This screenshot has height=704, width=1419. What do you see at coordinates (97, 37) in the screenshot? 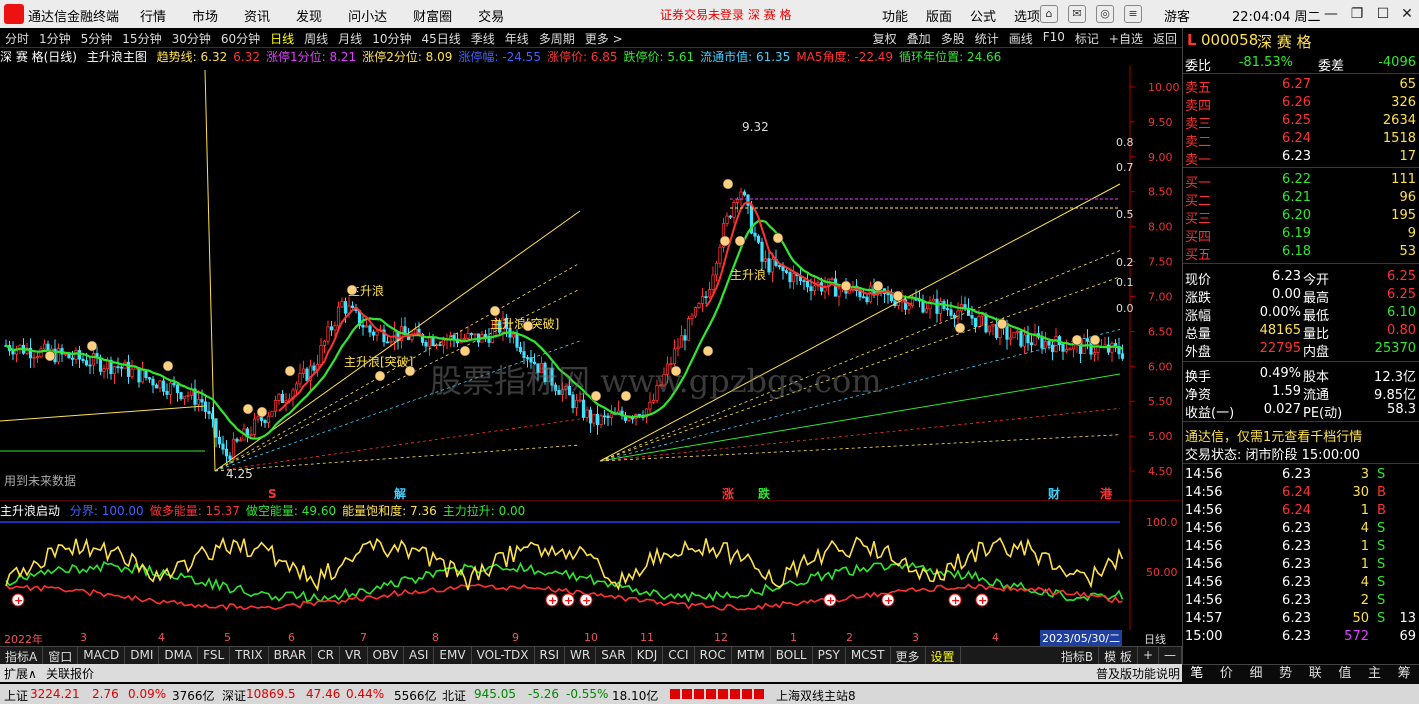
I see `period-tab: 5分钟` at bounding box center [97, 37].